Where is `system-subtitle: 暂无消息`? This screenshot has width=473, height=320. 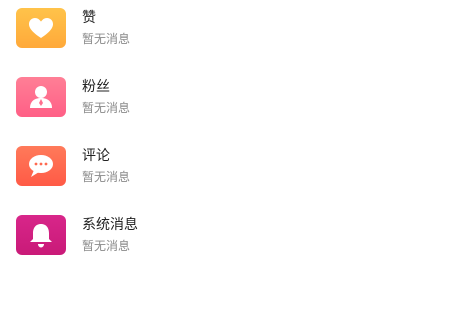
system-subtitle: 暂无消息 is located at coordinates (106, 246).